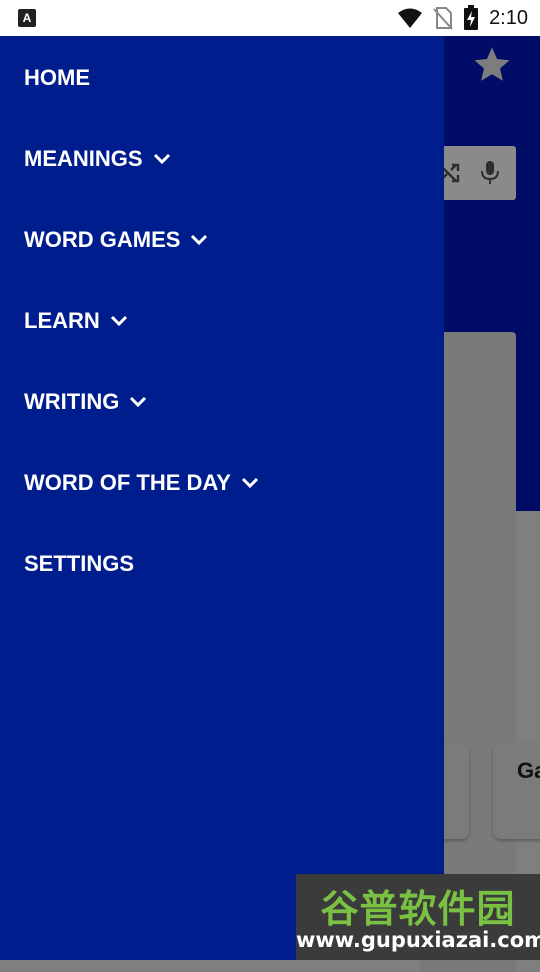 The width and height of the screenshot is (540, 972). I want to click on menu-item-label: SETTINGS, so click(79, 563).